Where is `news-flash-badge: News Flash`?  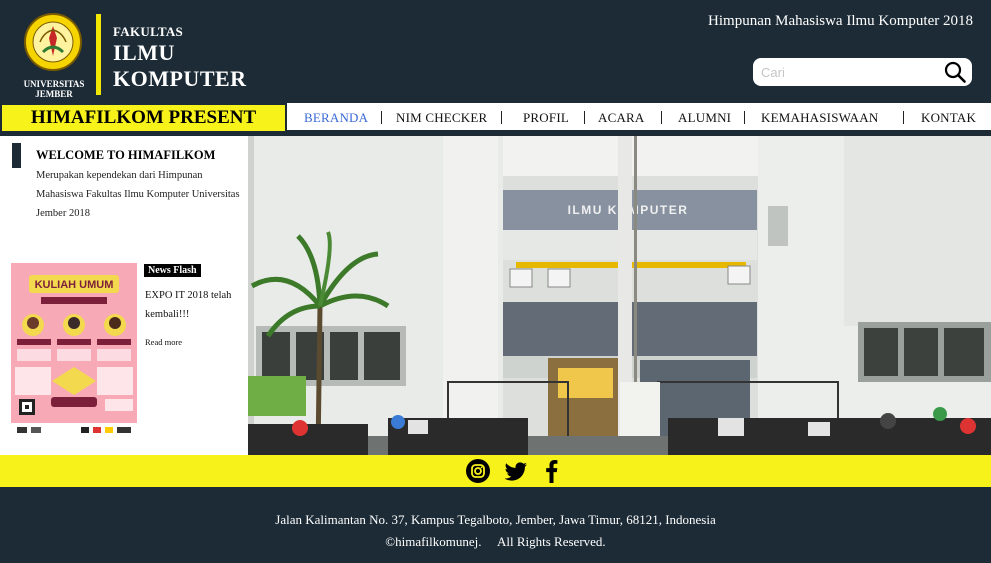 news-flash-badge: News Flash is located at coordinates (172, 270).